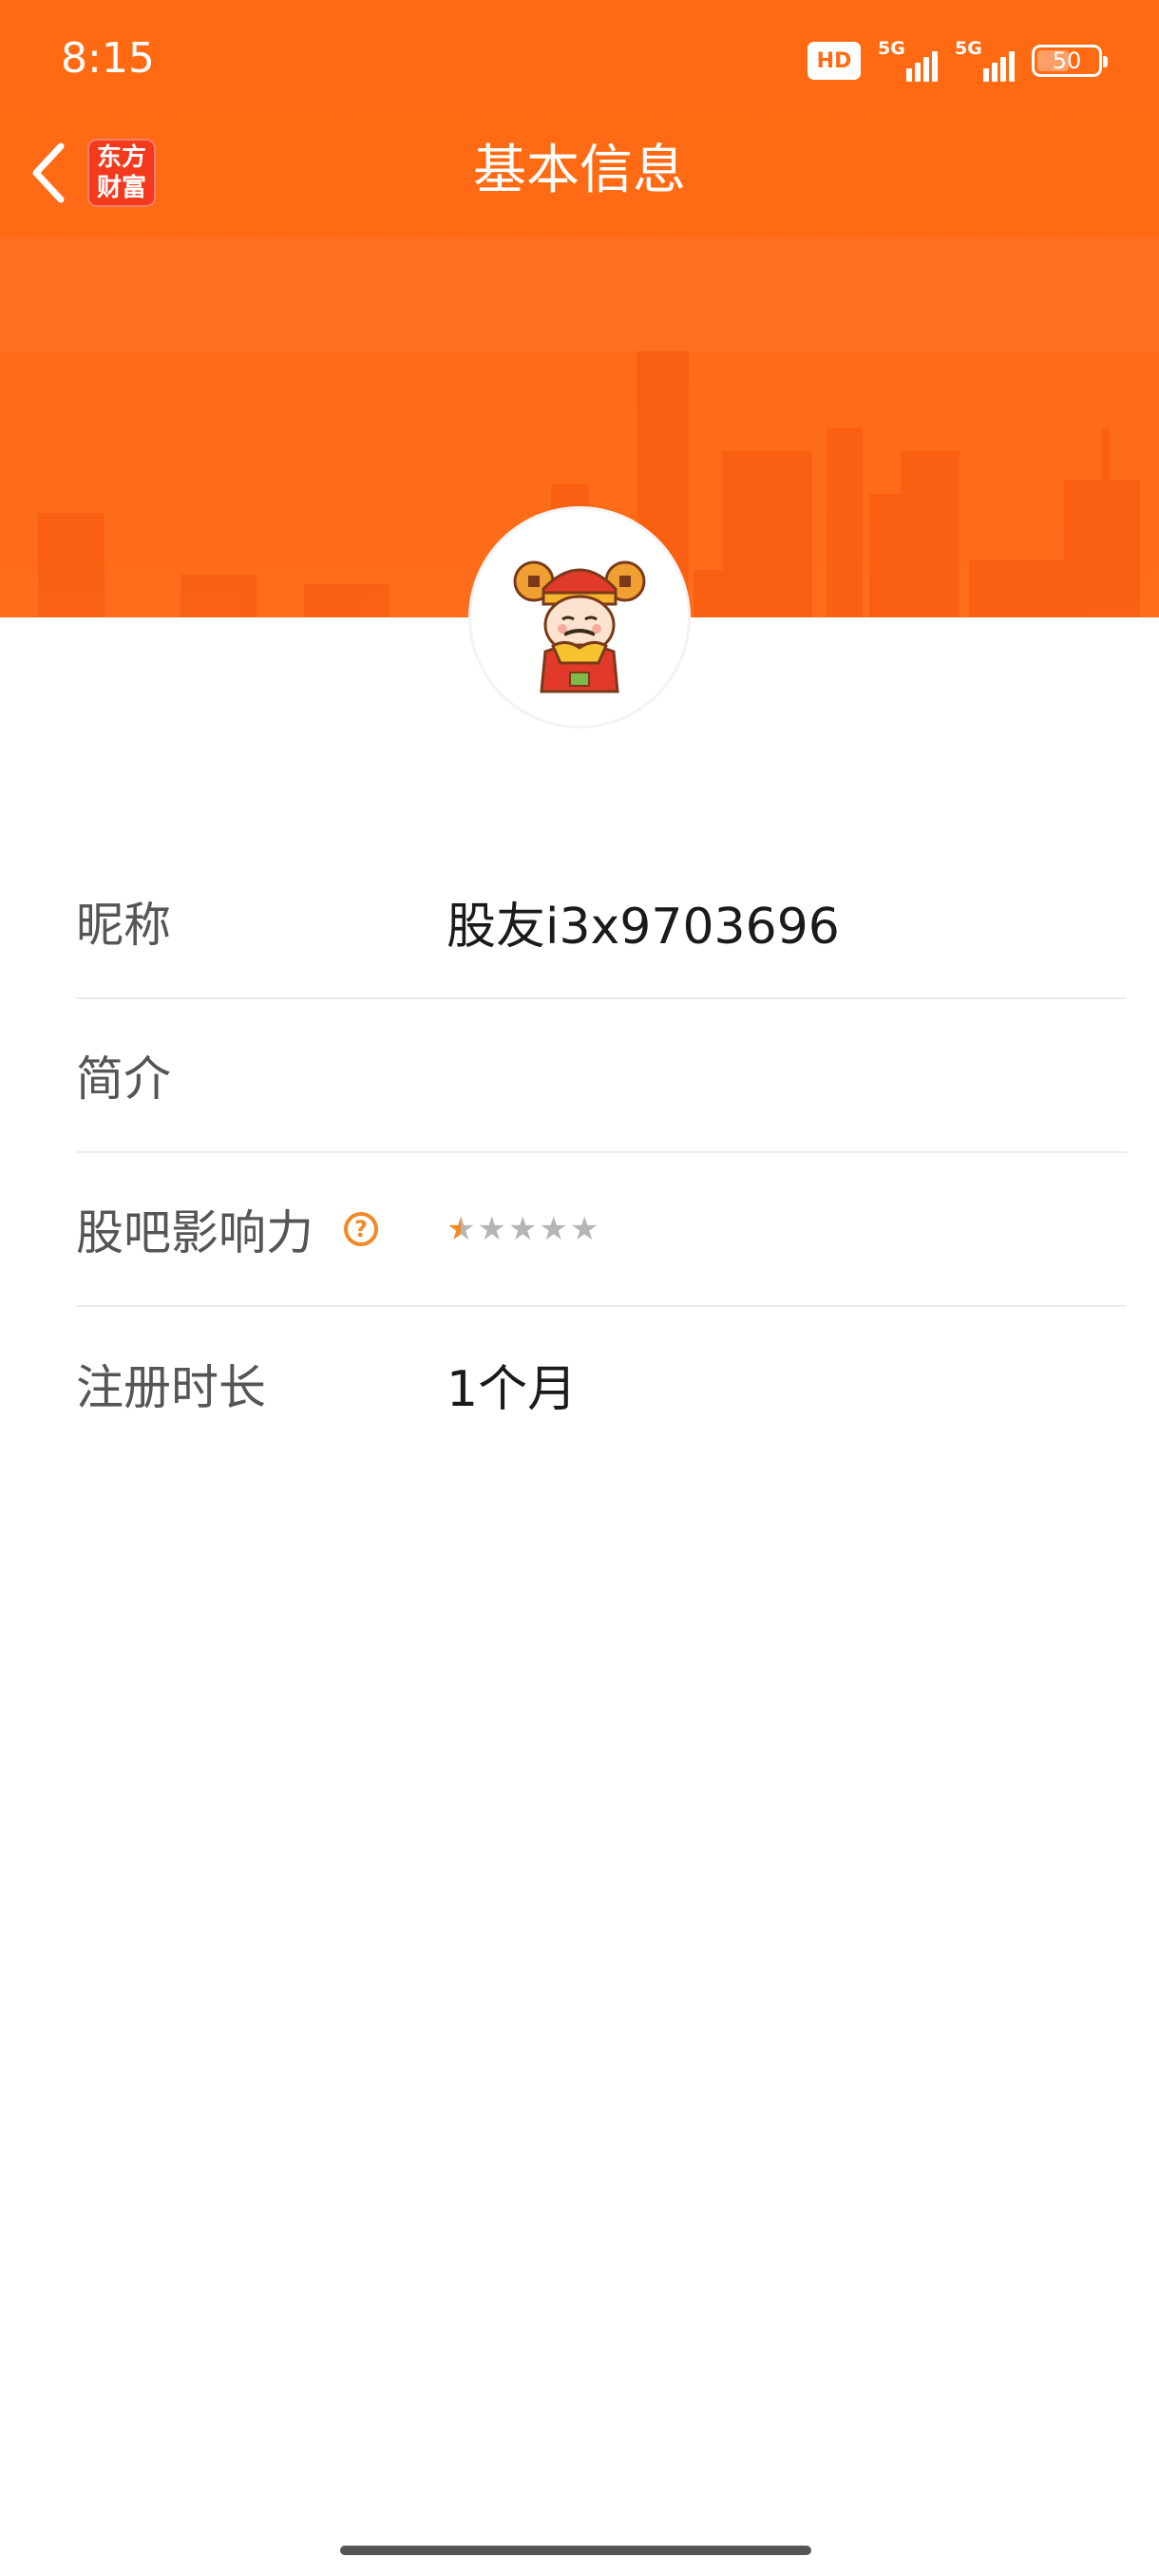 This screenshot has width=1159, height=2576. I want to click on signal-icon-1: 5G, so click(908, 60).